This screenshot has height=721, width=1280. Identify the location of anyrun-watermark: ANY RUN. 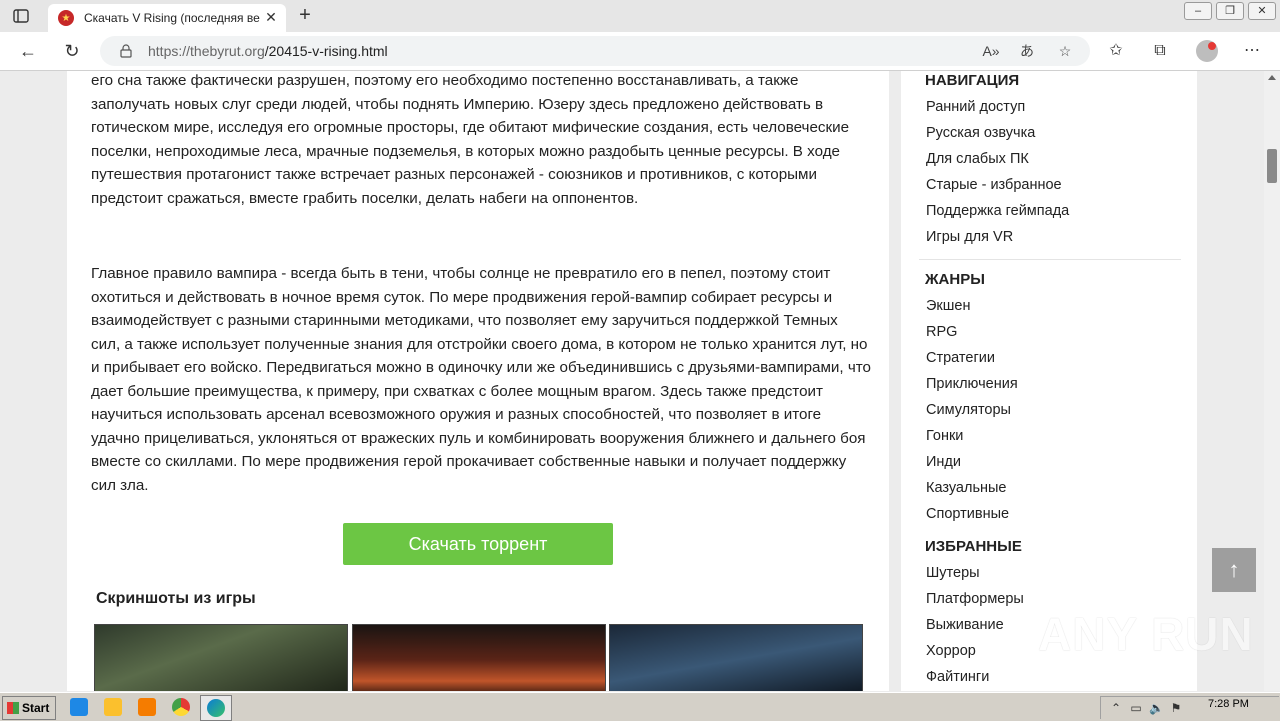
(1146, 634).